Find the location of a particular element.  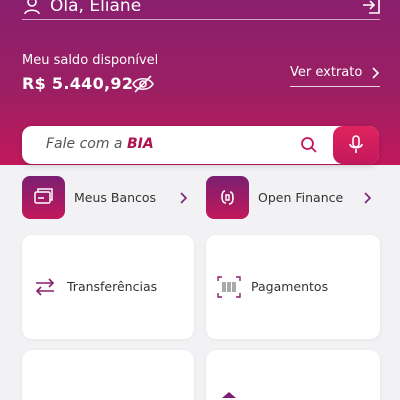

user-icon is located at coordinates (32, 8).